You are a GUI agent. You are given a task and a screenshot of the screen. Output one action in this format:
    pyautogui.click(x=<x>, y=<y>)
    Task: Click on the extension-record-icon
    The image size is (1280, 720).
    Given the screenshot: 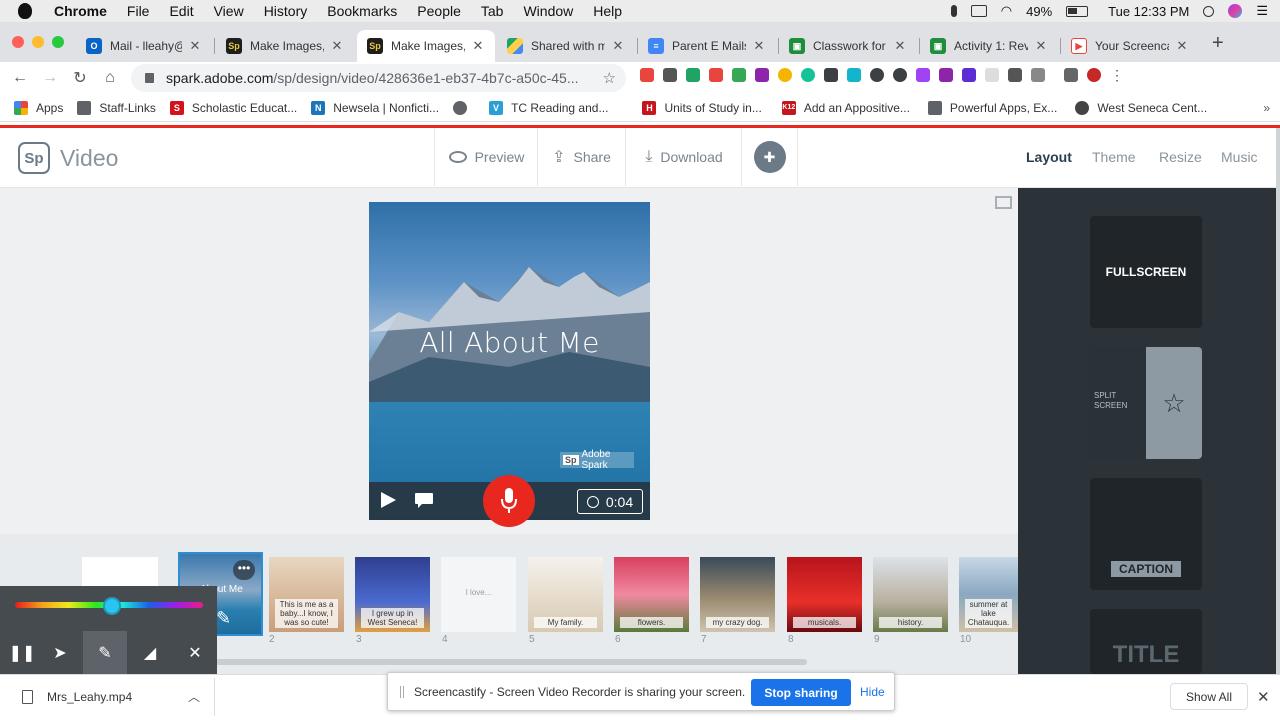 What is the action you would take?
    pyautogui.click(x=716, y=75)
    